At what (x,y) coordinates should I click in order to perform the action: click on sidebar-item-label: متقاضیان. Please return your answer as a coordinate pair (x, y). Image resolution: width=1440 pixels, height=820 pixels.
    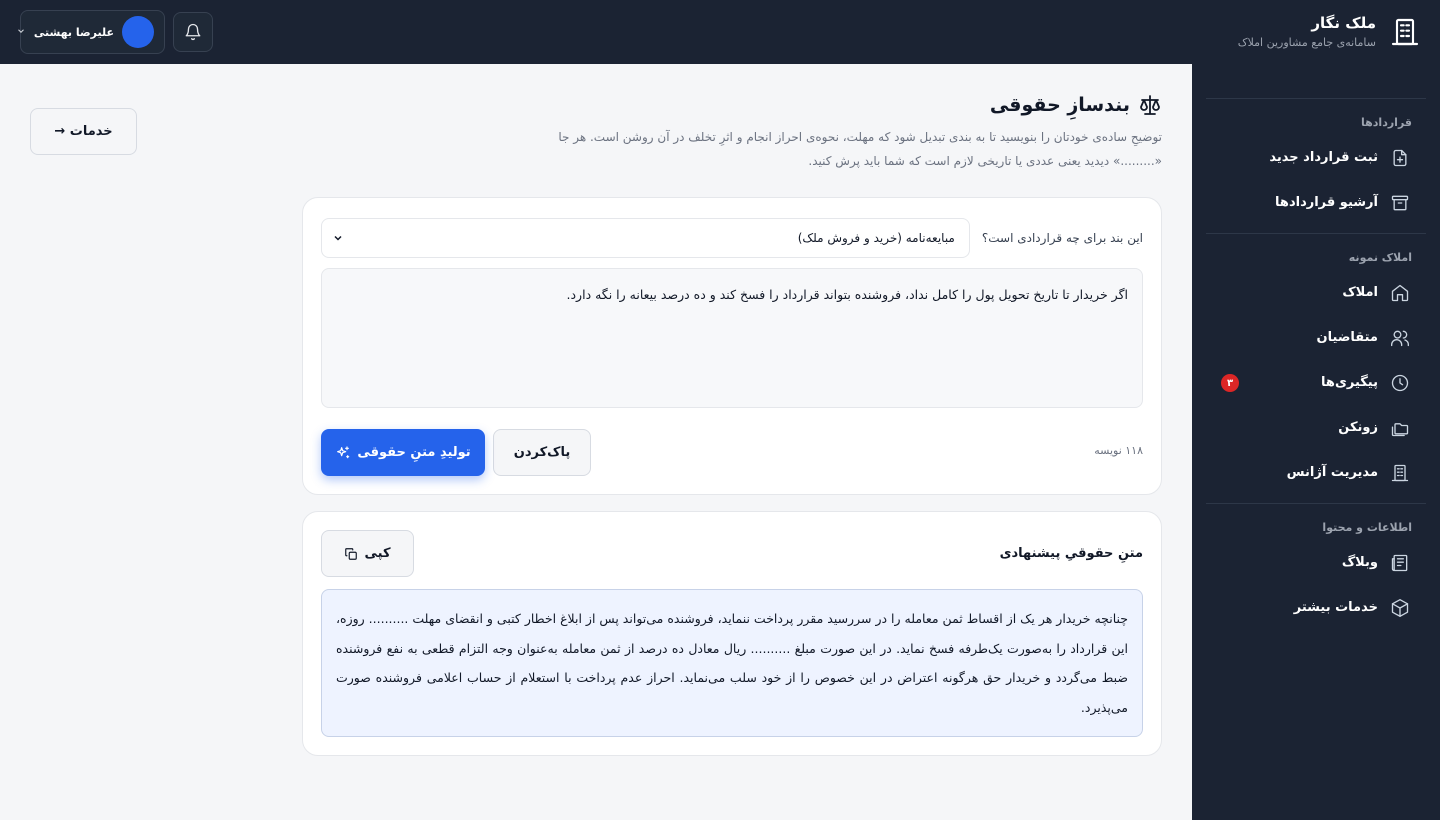
    Looking at the image, I should click on (1347, 337).